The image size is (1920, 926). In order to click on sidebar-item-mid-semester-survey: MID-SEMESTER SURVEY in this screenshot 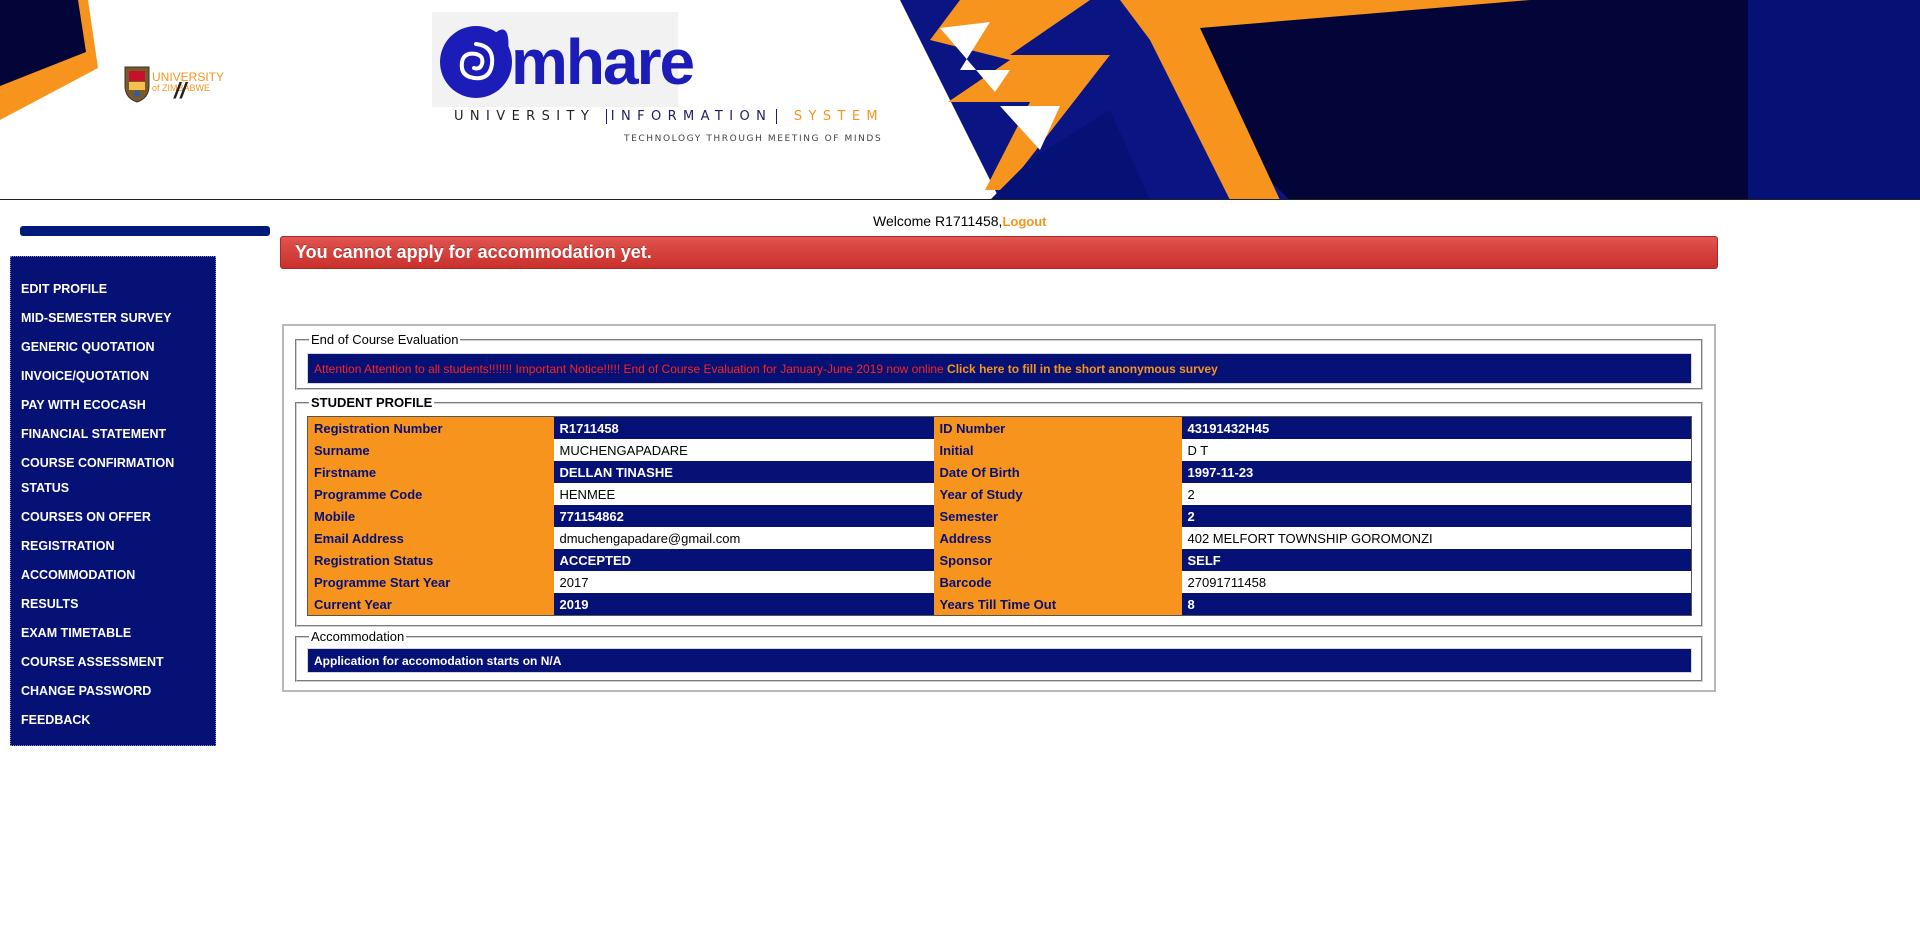, I will do `click(111, 318)`.